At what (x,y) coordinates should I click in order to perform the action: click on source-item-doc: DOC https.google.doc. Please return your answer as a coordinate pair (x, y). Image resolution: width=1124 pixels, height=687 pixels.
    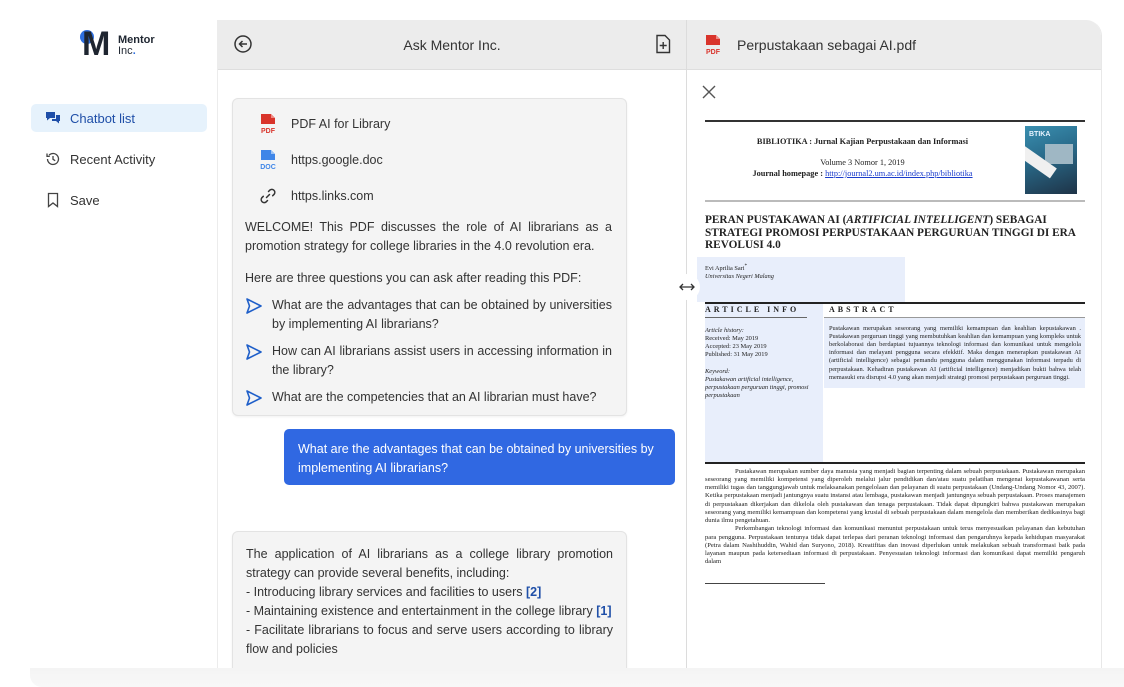
    Looking at the image, I should click on (428, 160).